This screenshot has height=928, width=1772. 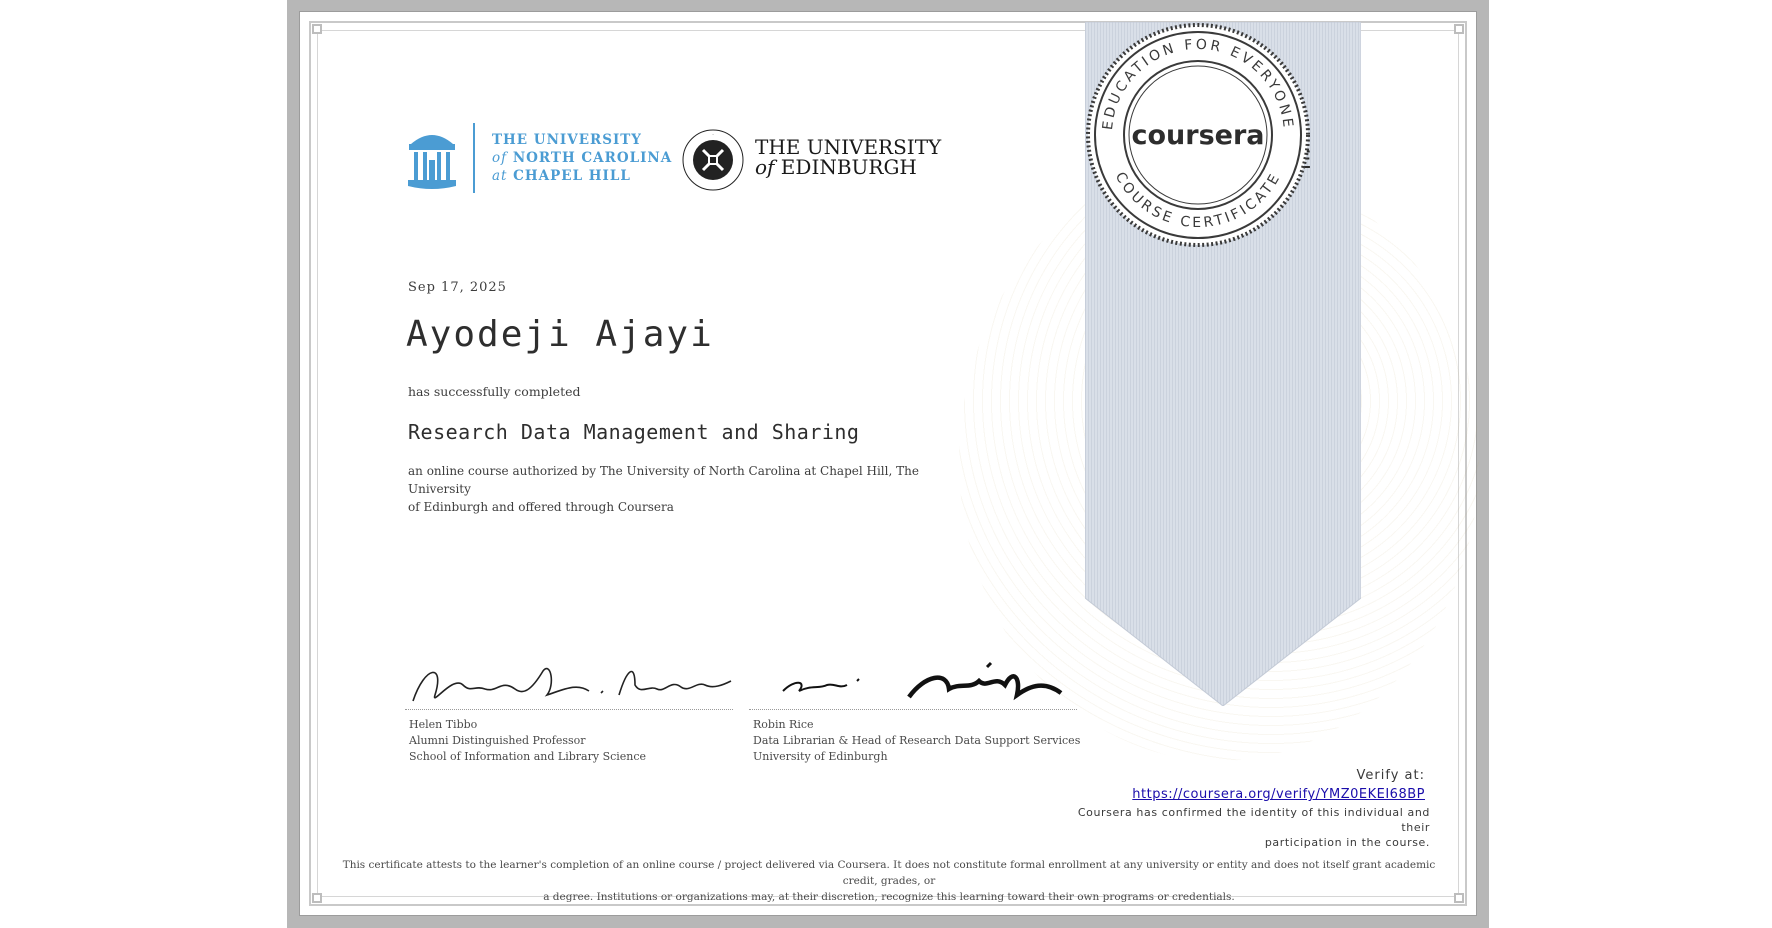 I want to click on course-title: Research Data Management and Sharing, so click(x=634, y=432).